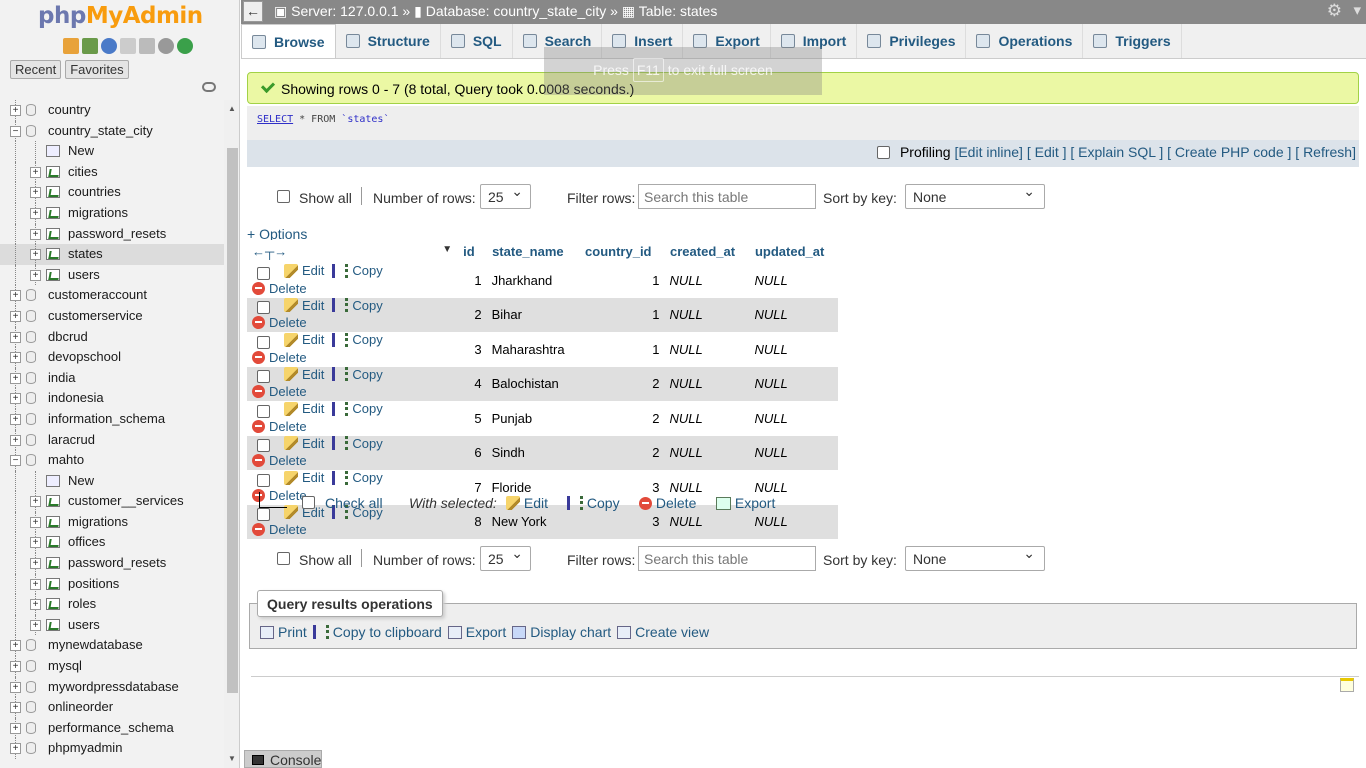  Describe the element at coordinates (472, 452) in the screenshot. I see `cell-id: 6` at that location.